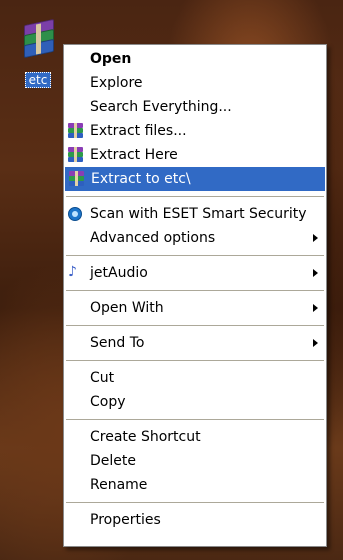 Image resolution: width=343 pixels, height=560 pixels. I want to click on menu-item-jetaudio: ♪ jetAudio, so click(195, 273).